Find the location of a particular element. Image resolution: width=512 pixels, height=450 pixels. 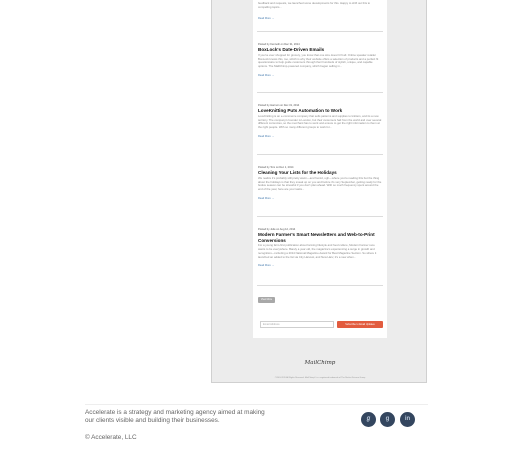

twitter-icon: ℊ is located at coordinates (368, 419).